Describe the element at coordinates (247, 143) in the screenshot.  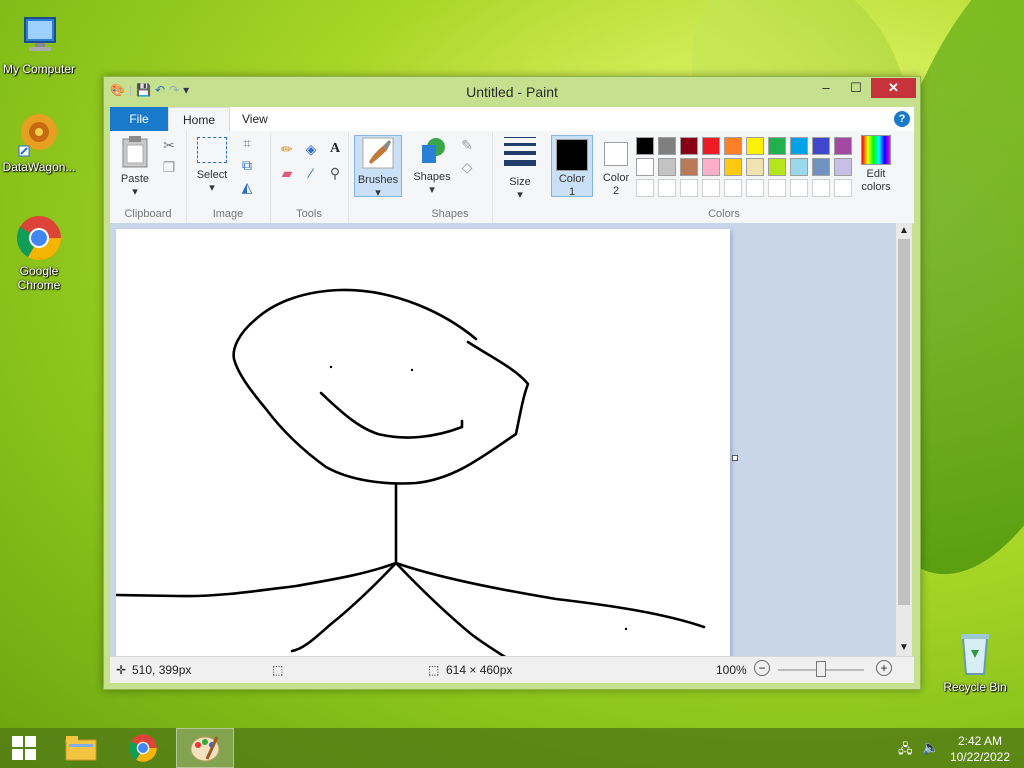
I see `crop-icon: ⌗` at that location.